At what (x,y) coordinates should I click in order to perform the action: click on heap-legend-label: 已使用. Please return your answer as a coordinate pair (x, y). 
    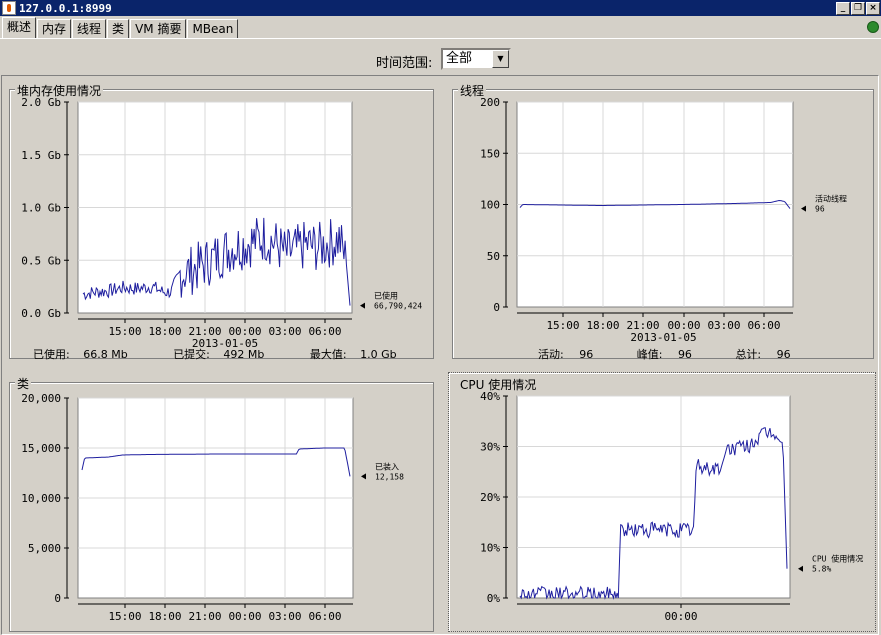
    Looking at the image, I should click on (386, 296).